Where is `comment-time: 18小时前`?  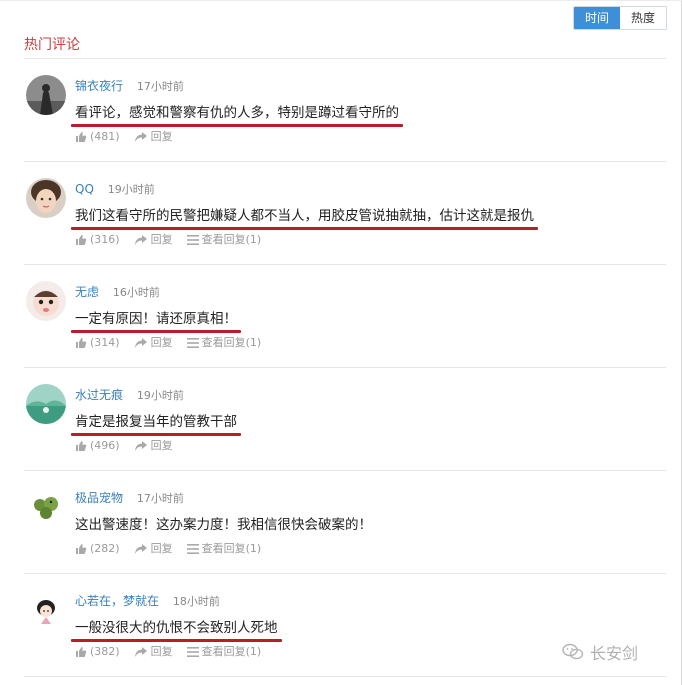 comment-time: 18小时前 is located at coordinates (196, 601).